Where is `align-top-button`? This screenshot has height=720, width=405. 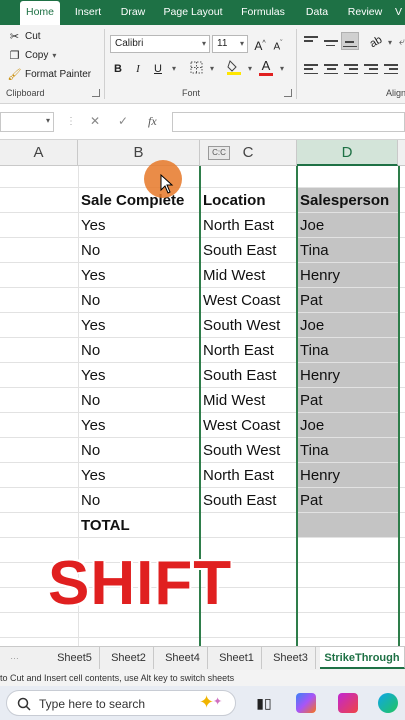
align-top-button is located at coordinates (311, 41).